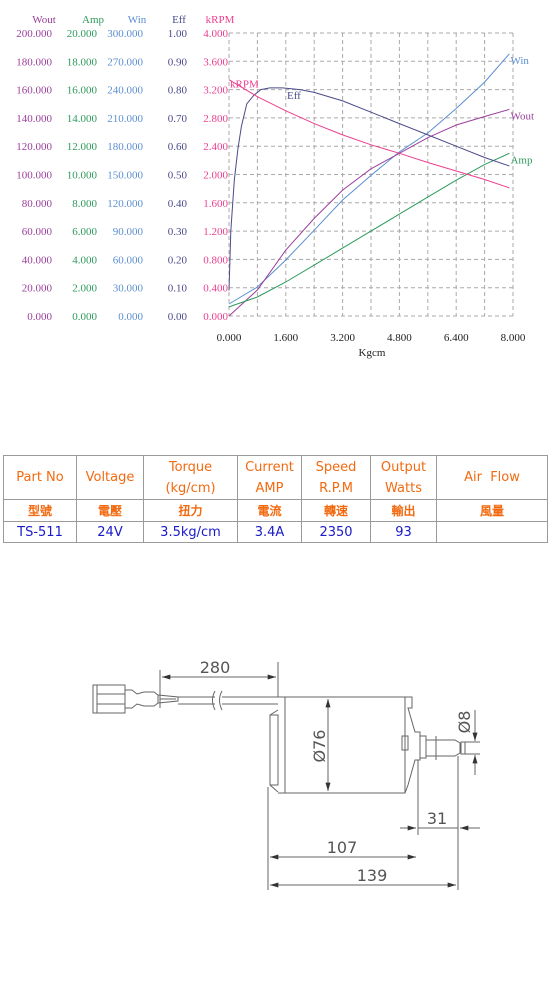 The image size is (550, 1000). I want to click on value-speed: 2350, so click(336, 532).